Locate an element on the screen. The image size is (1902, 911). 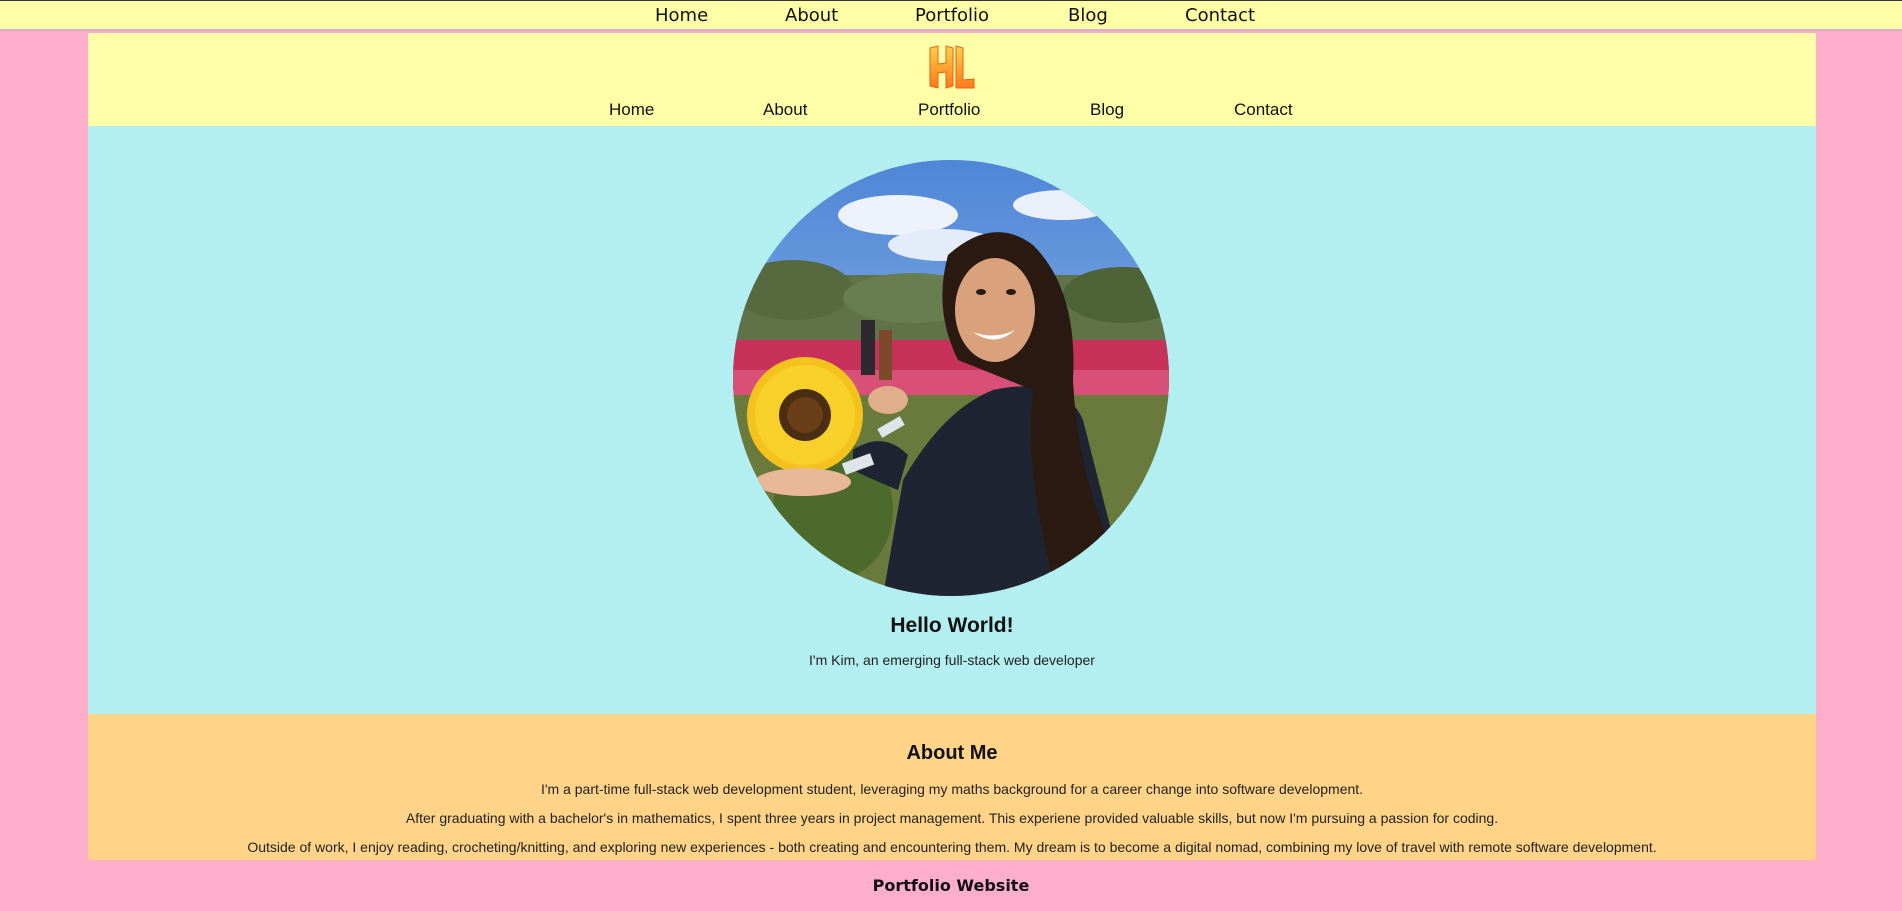
header-nav-blog-link: Blog is located at coordinates (1107, 110).